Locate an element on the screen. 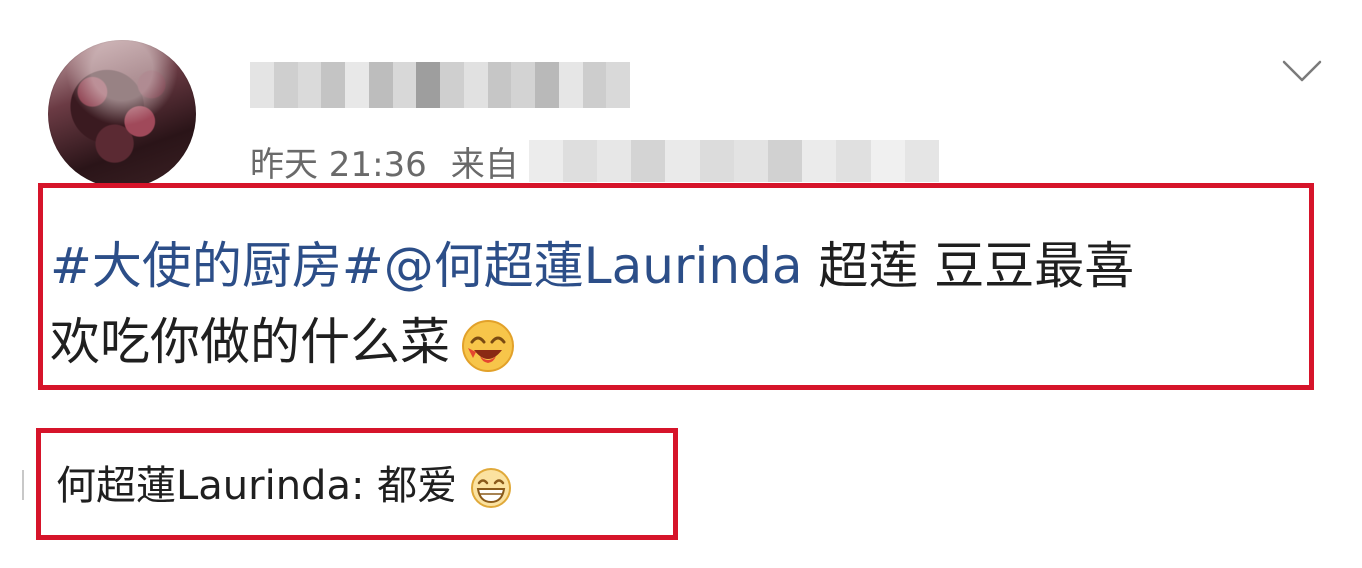  grin-emoji is located at coordinates (491, 488).